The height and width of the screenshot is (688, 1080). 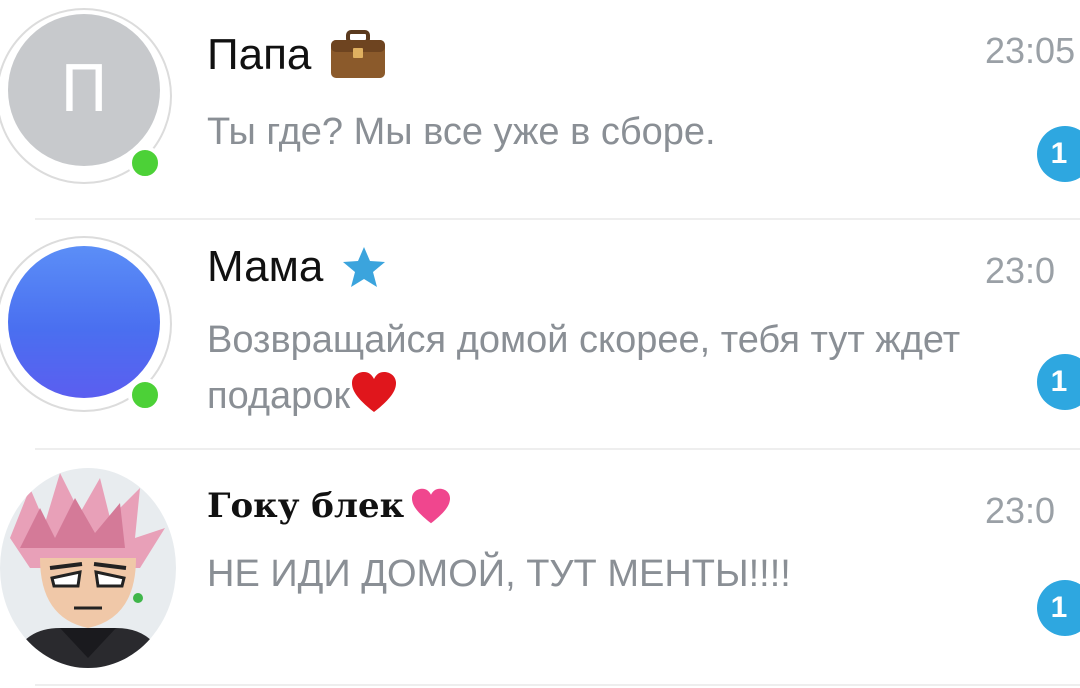 I want to click on avatar: П, so click(x=84, y=90).